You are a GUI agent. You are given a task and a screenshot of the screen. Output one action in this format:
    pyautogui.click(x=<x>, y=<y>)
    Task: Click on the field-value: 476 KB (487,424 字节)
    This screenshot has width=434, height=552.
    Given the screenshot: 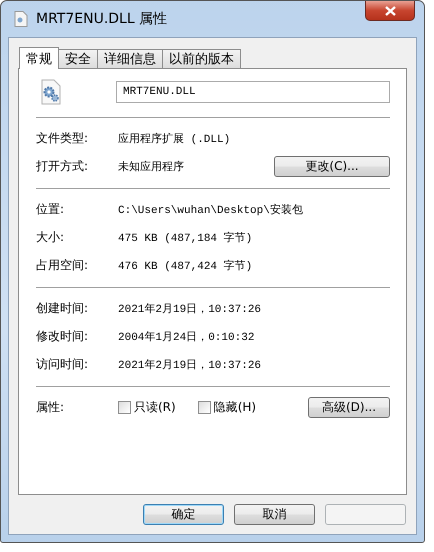 What is the action you would take?
    pyautogui.click(x=186, y=265)
    